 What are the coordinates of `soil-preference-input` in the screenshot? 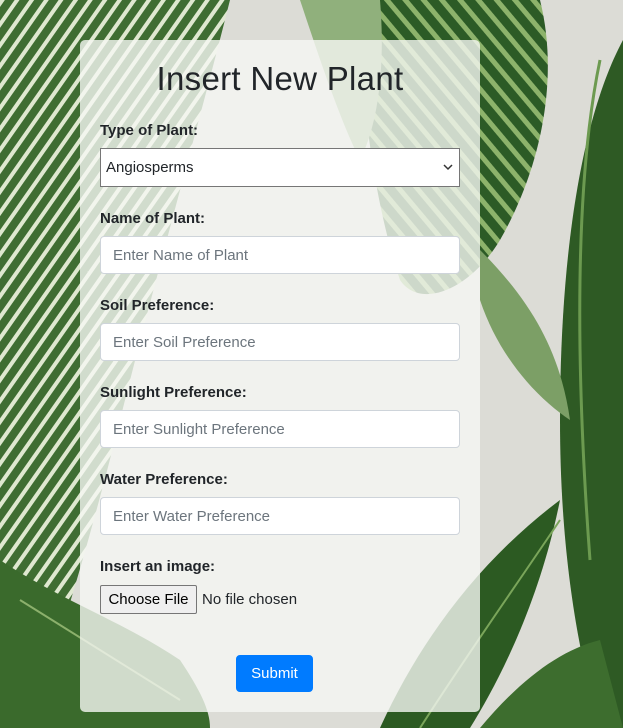 It's located at (280, 342).